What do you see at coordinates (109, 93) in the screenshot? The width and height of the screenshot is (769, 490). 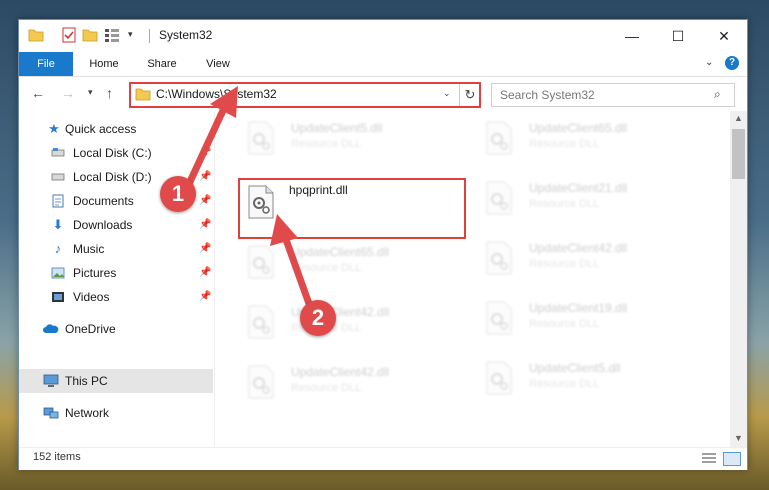 I see `up-arrow-icon: ↑` at bounding box center [109, 93].